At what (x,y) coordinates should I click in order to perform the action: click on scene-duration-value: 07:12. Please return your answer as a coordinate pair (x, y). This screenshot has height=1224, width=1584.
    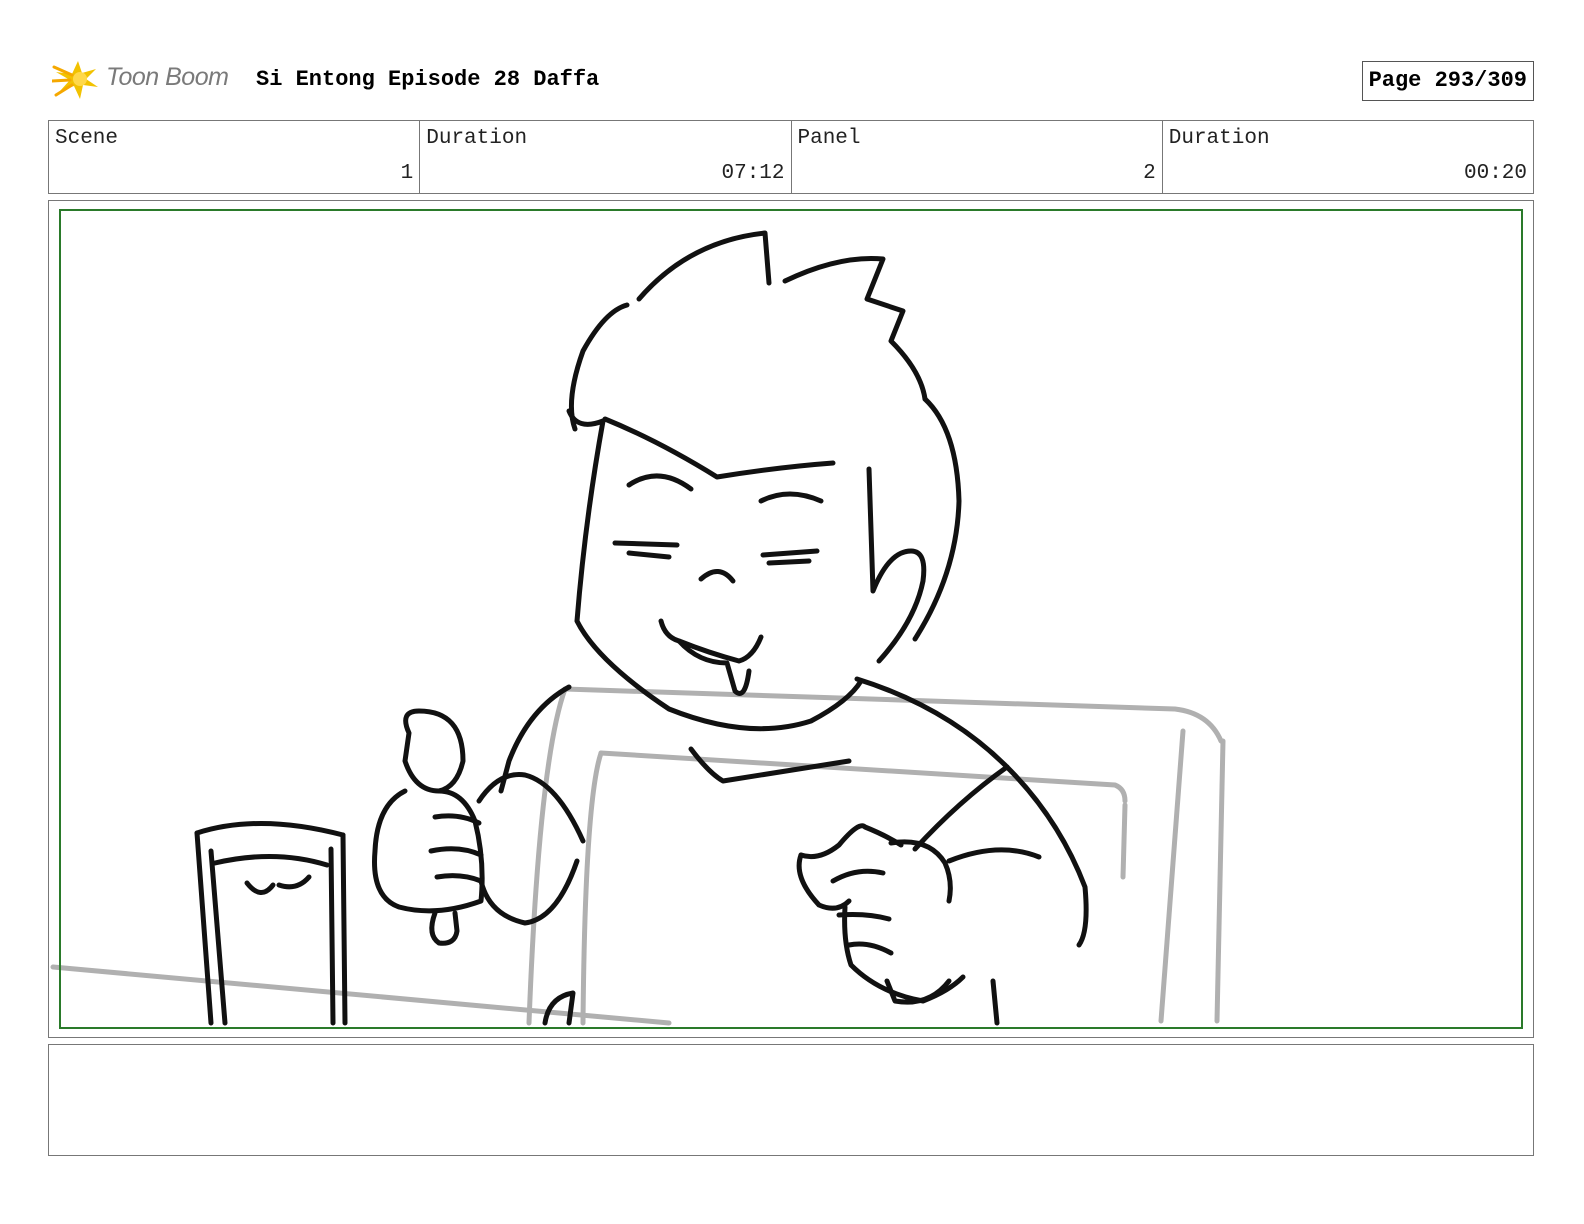
    Looking at the image, I should click on (753, 173).